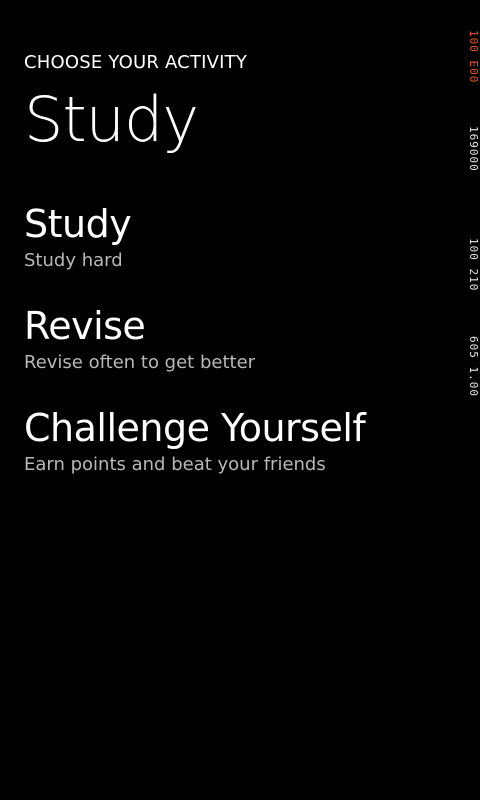 The image size is (480, 800). I want to click on activity-title: Study, so click(78, 224).